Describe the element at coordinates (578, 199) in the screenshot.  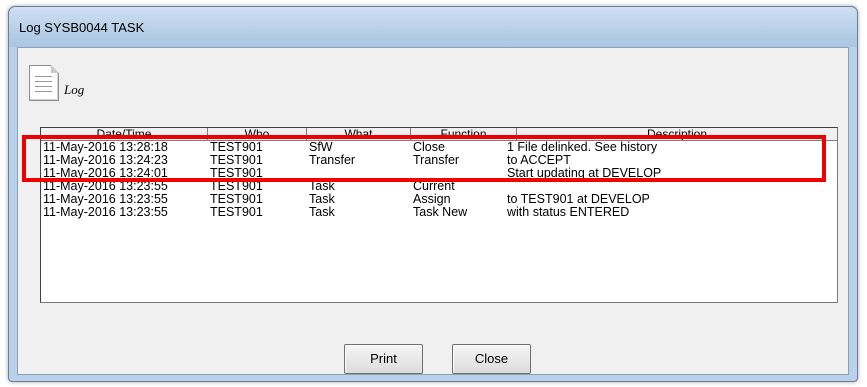
I see `cell-description: to TEST901 at DEVELOP` at that location.